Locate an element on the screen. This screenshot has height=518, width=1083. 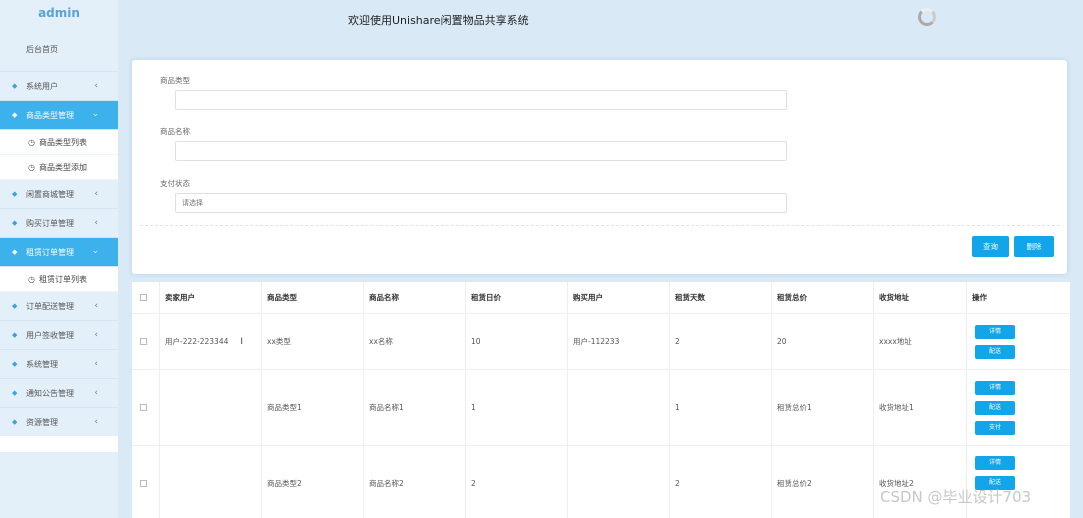
sidebar-item-label: 商品类型管理 is located at coordinates (50, 115).